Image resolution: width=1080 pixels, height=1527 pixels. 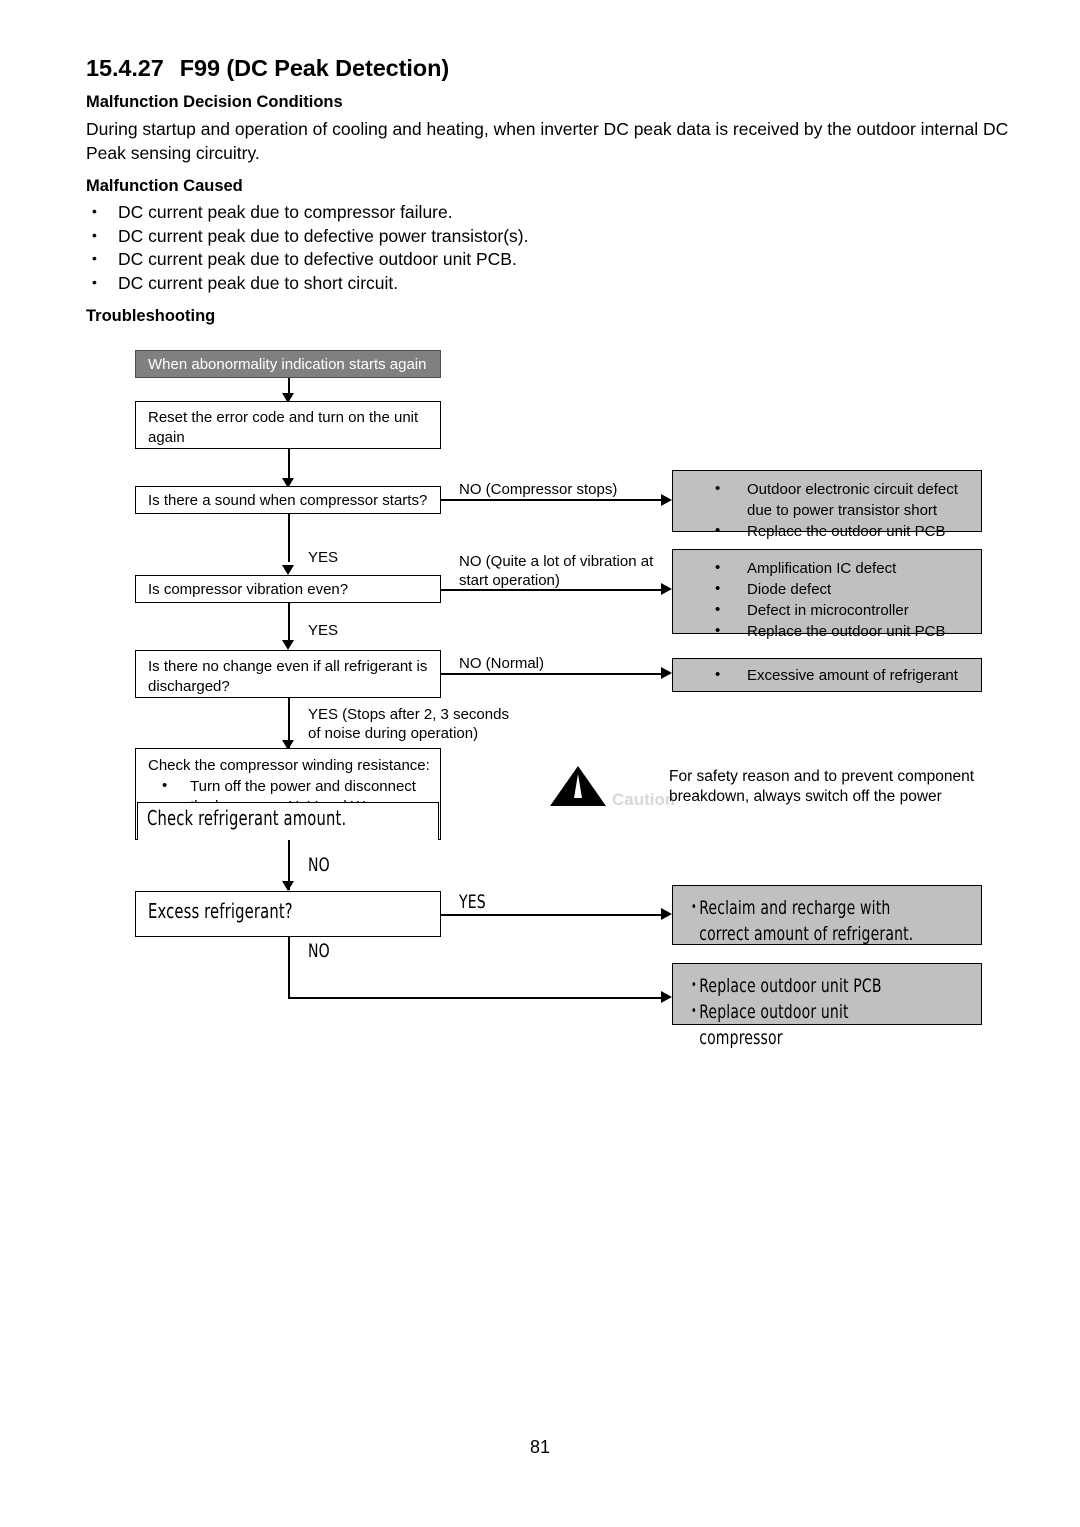 What do you see at coordinates (501, 663) in the screenshot?
I see `edge-label-no-normal: NO (Normal)` at bounding box center [501, 663].